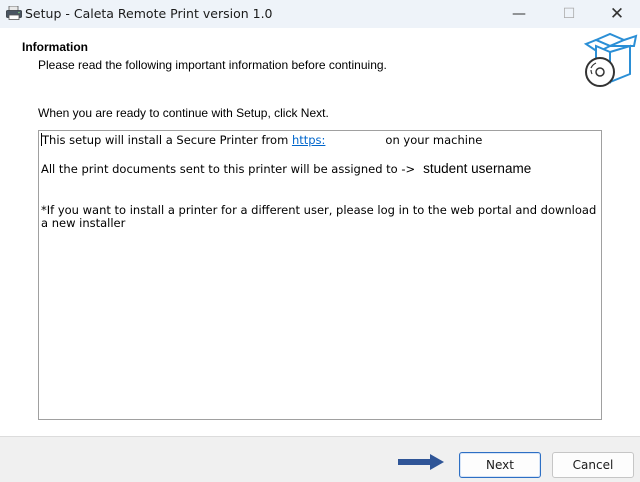 Image resolution: width=640 pixels, height=482 pixels. I want to click on source-link: https:, so click(308, 140).